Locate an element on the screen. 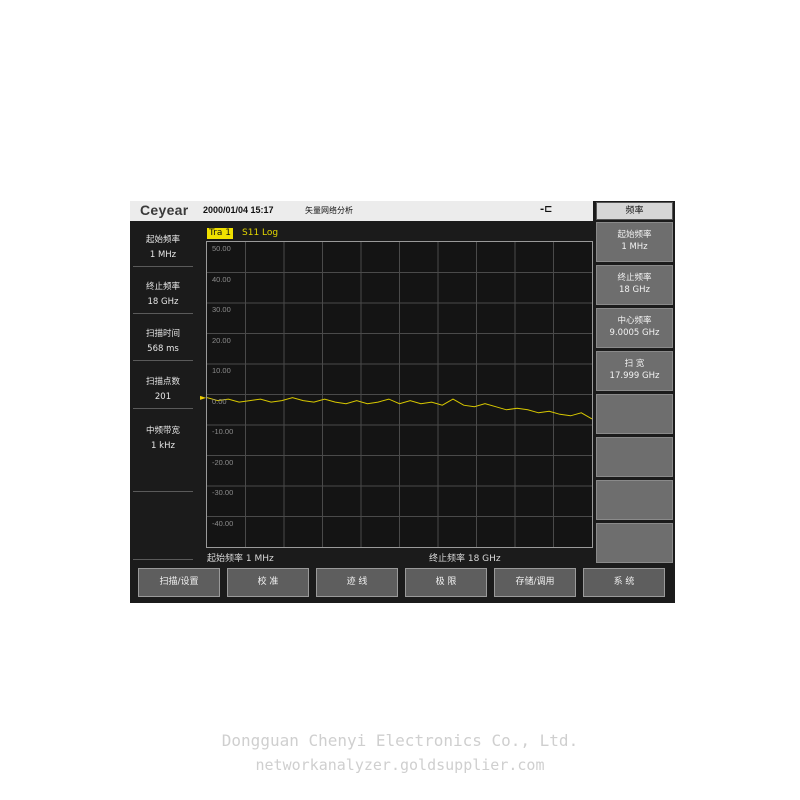  softkey-start-freq: 起始频率 1 MHz is located at coordinates (634, 242).